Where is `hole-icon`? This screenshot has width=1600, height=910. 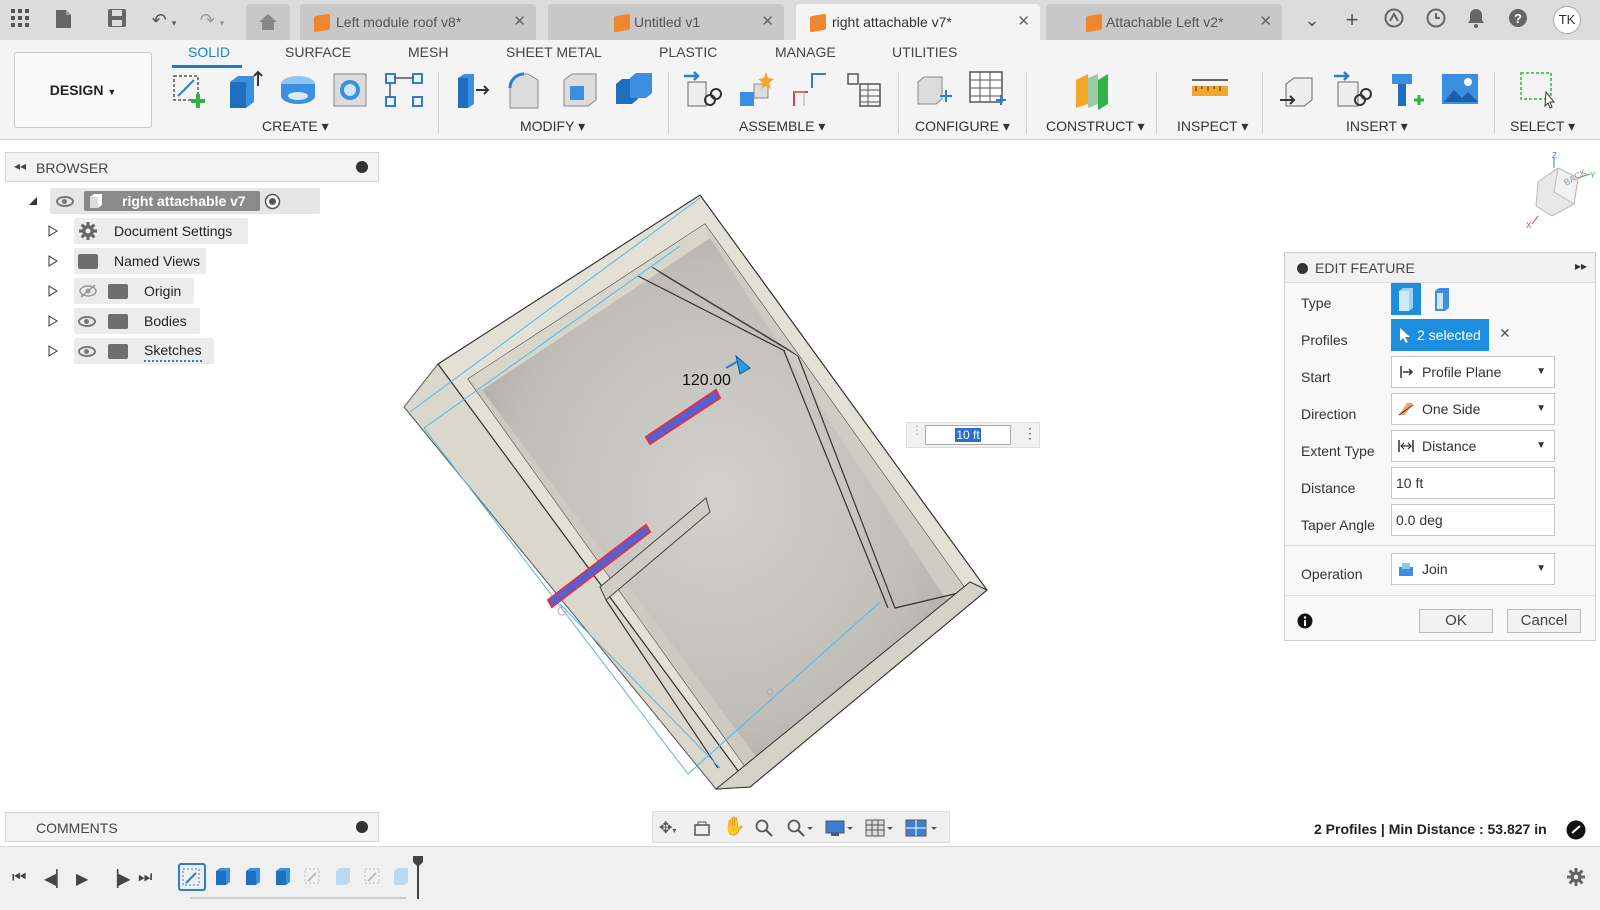 hole-icon is located at coordinates (350, 90).